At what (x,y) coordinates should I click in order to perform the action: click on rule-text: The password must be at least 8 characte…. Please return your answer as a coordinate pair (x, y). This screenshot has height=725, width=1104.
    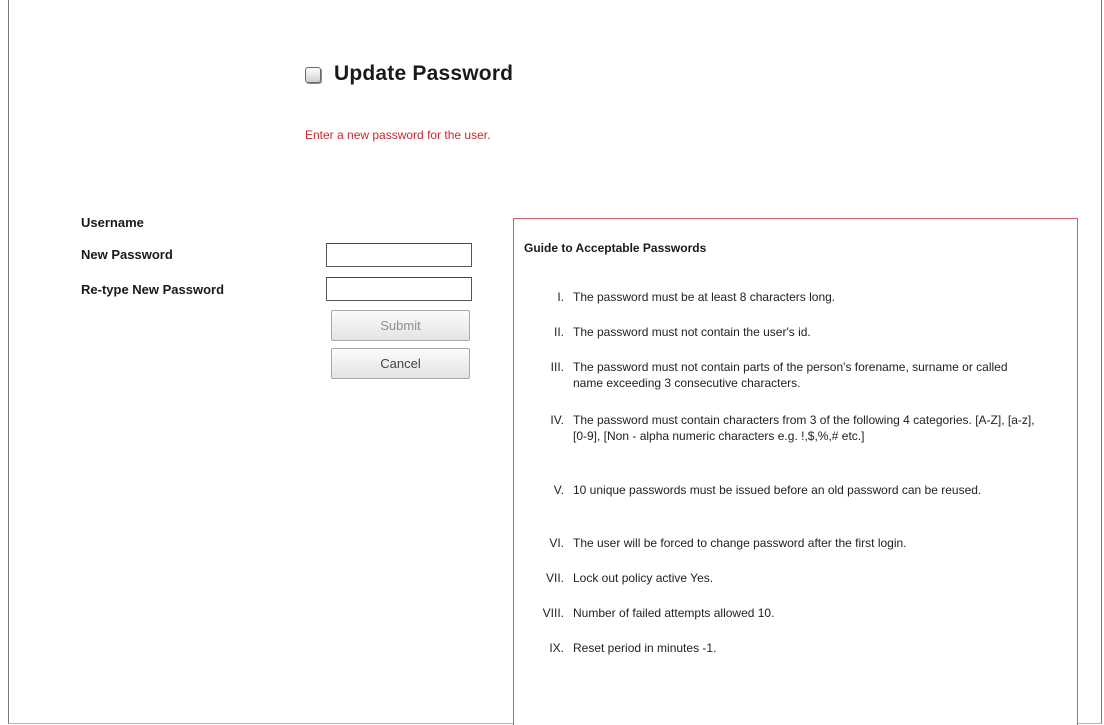
    Looking at the image, I should click on (704, 297).